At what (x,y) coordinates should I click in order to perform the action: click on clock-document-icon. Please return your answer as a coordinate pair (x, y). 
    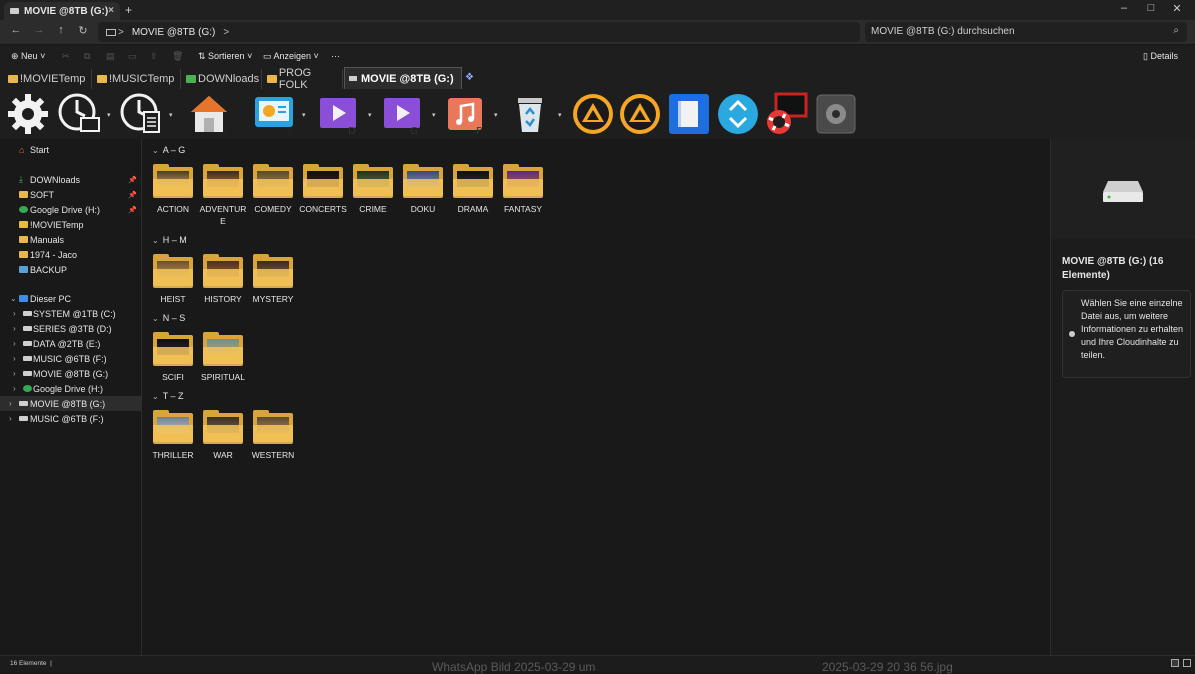
    Looking at the image, I should click on (141, 114).